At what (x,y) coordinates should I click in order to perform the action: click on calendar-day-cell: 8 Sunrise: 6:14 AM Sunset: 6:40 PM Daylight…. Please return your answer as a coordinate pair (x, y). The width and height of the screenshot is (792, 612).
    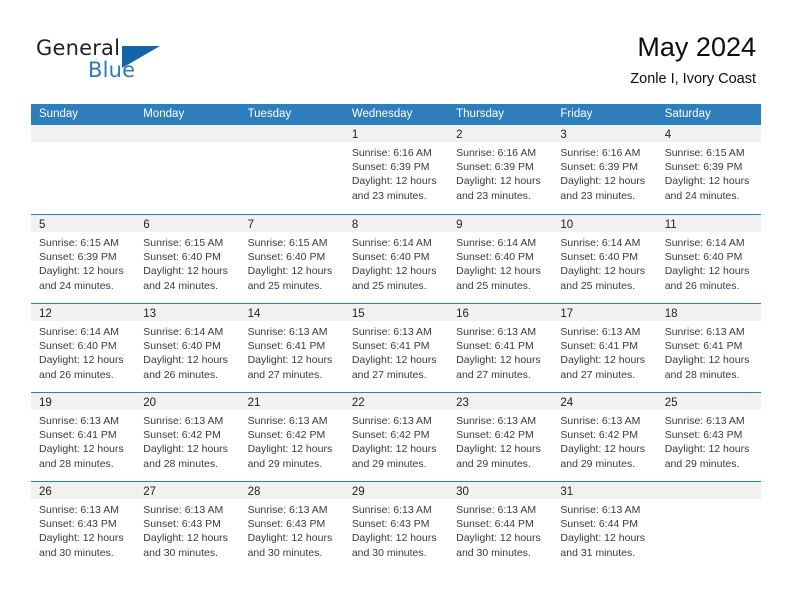
    Looking at the image, I should click on (396, 259).